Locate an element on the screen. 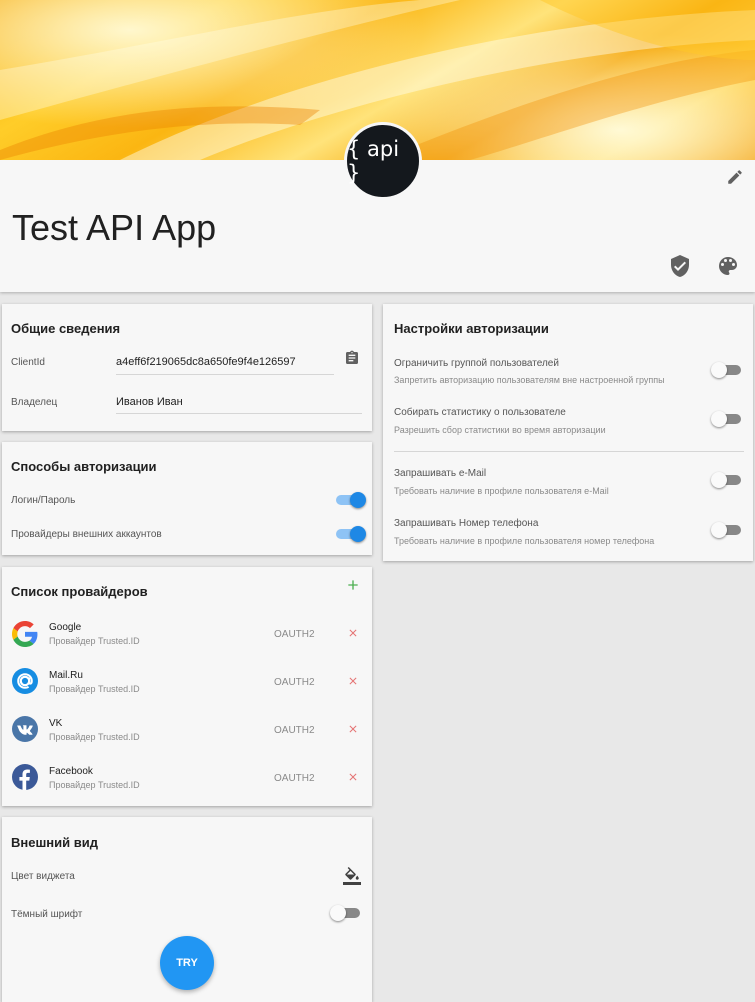 The width and height of the screenshot is (755, 1002). restrict-group-toggle is located at coordinates (727, 370).